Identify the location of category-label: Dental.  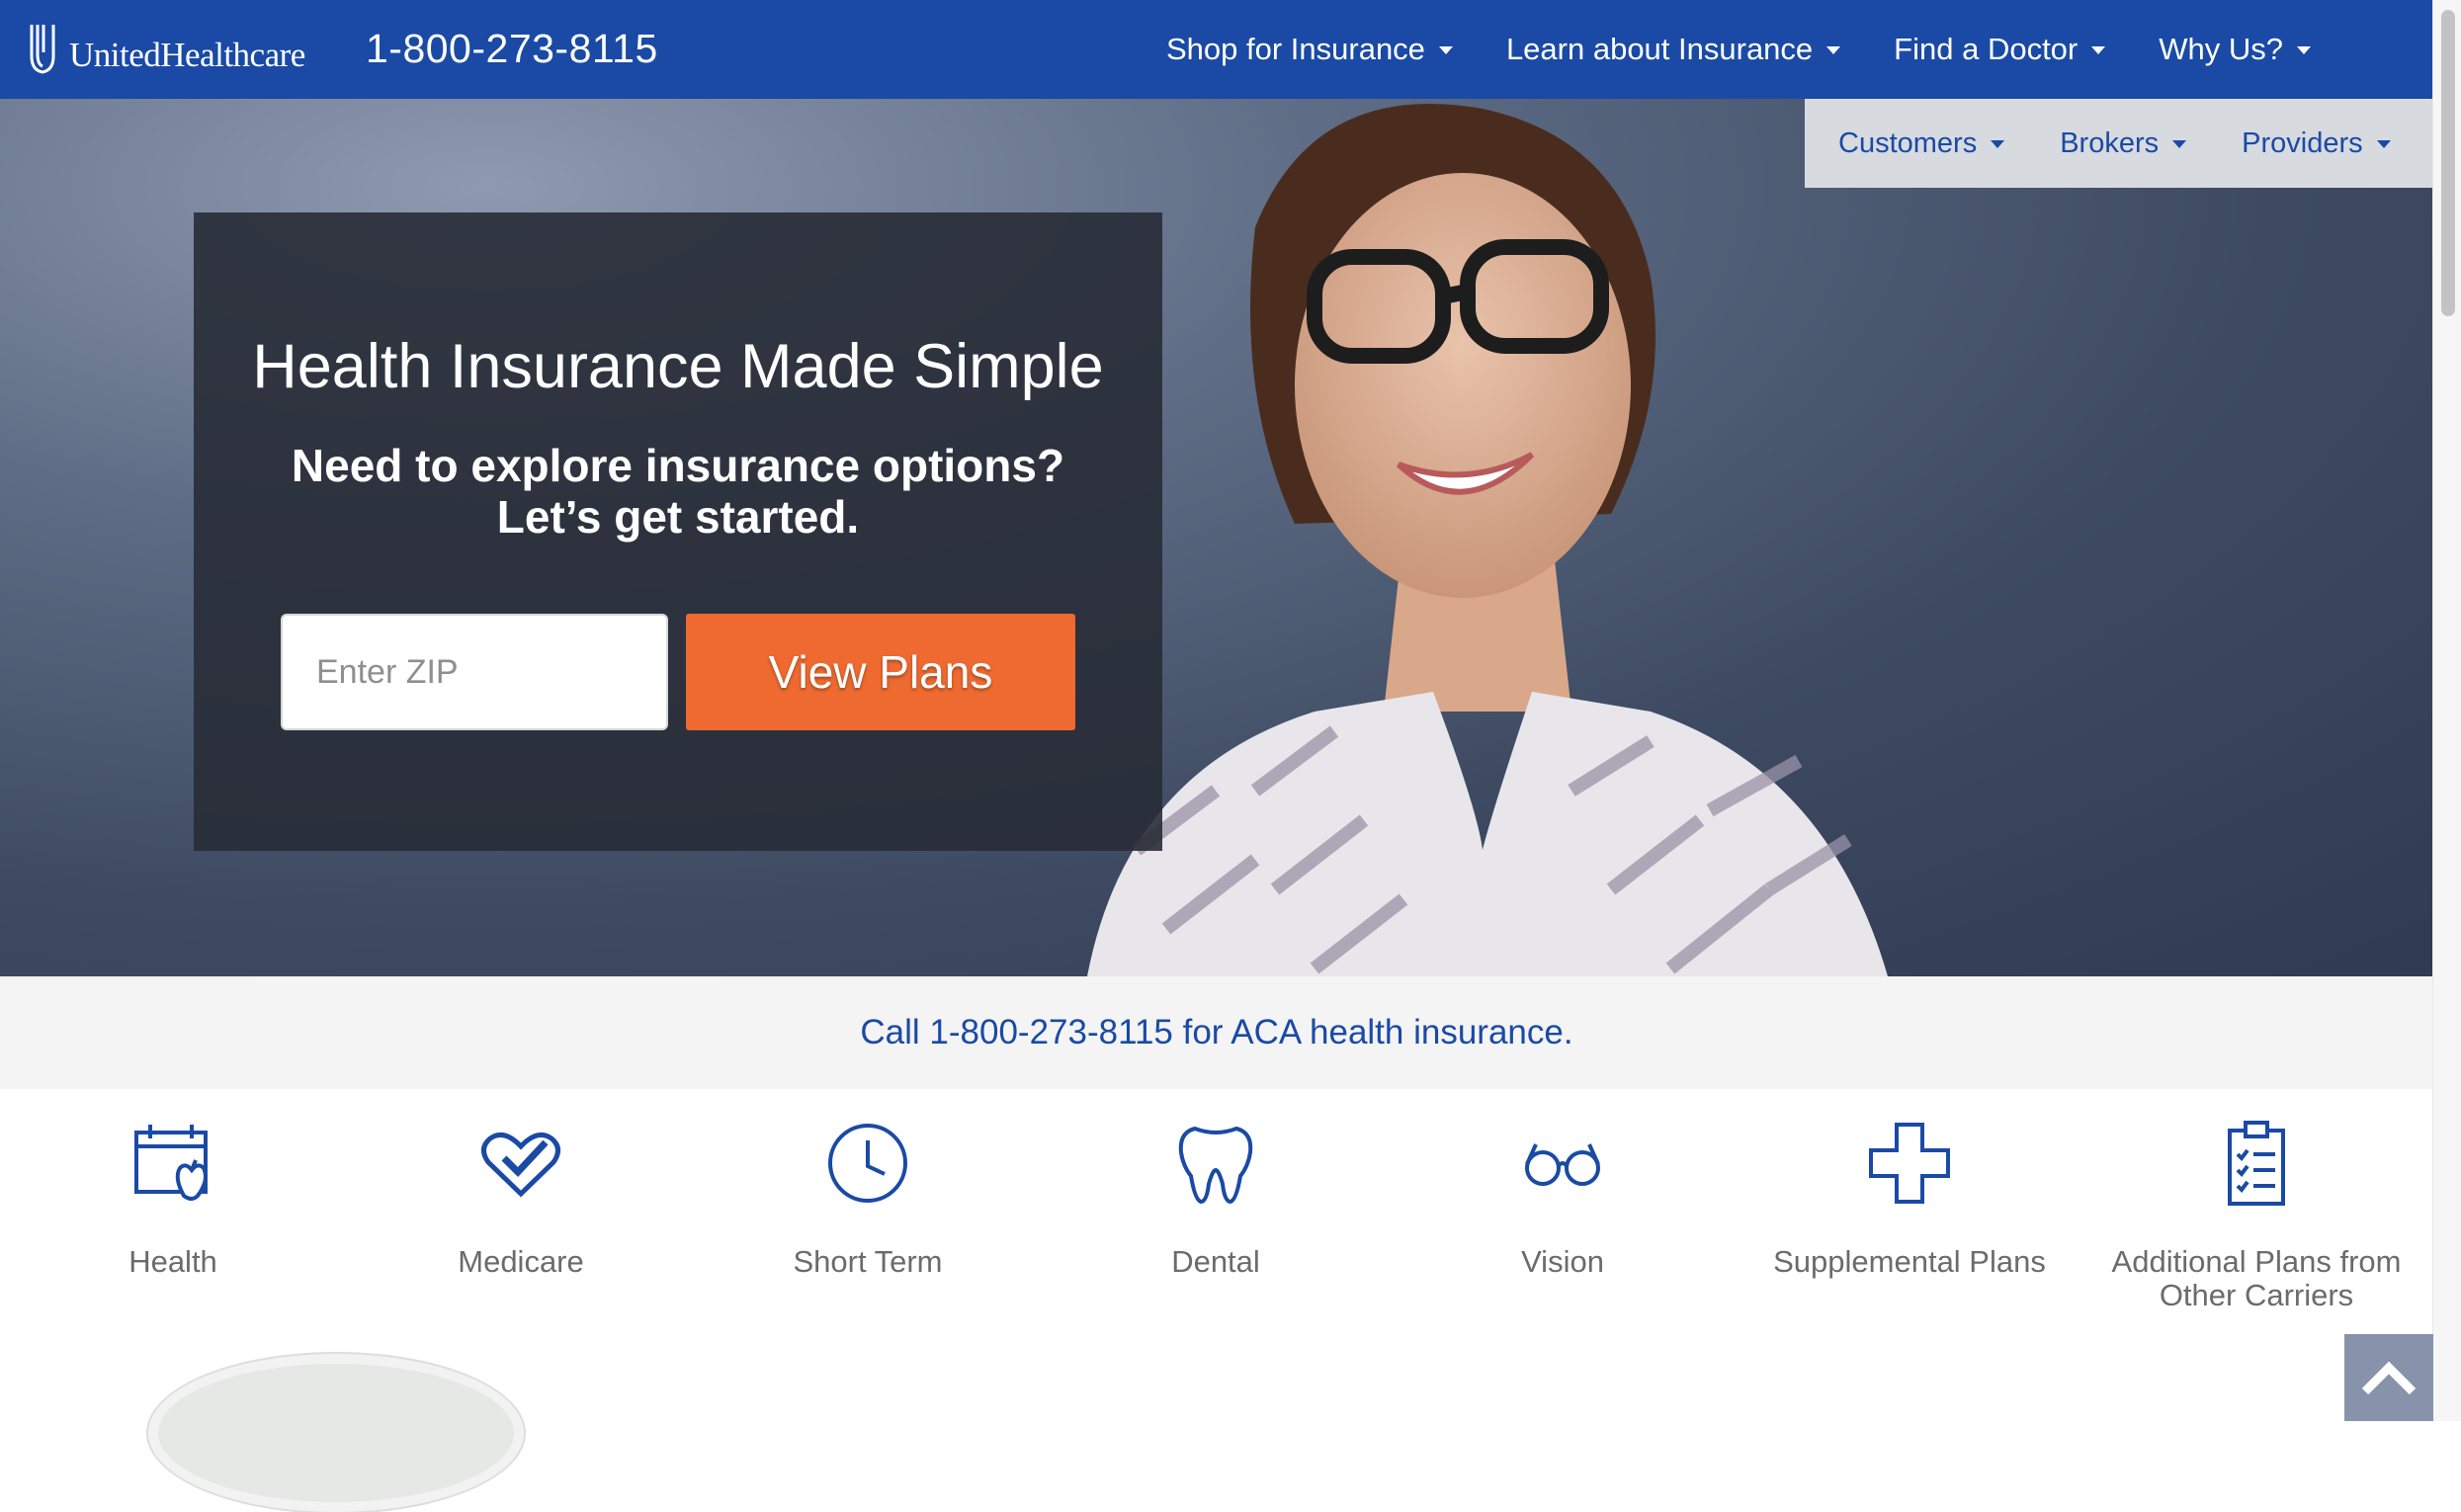
(1216, 1261).